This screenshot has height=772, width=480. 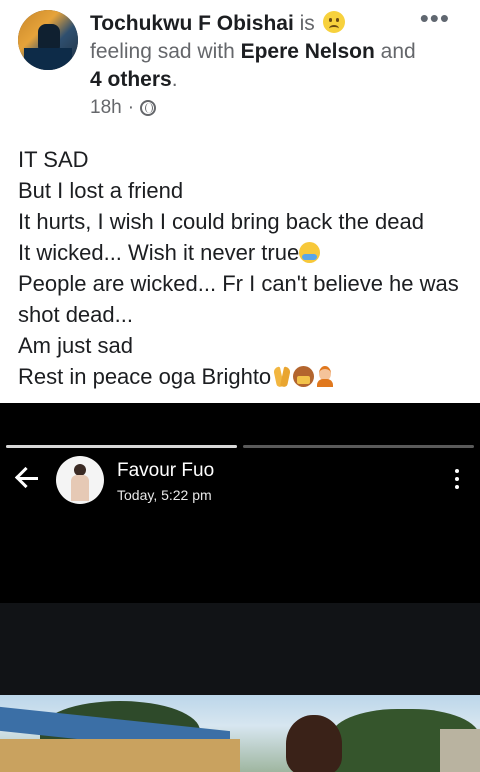 I want to click on author-avatar, so click(x=48, y=40).